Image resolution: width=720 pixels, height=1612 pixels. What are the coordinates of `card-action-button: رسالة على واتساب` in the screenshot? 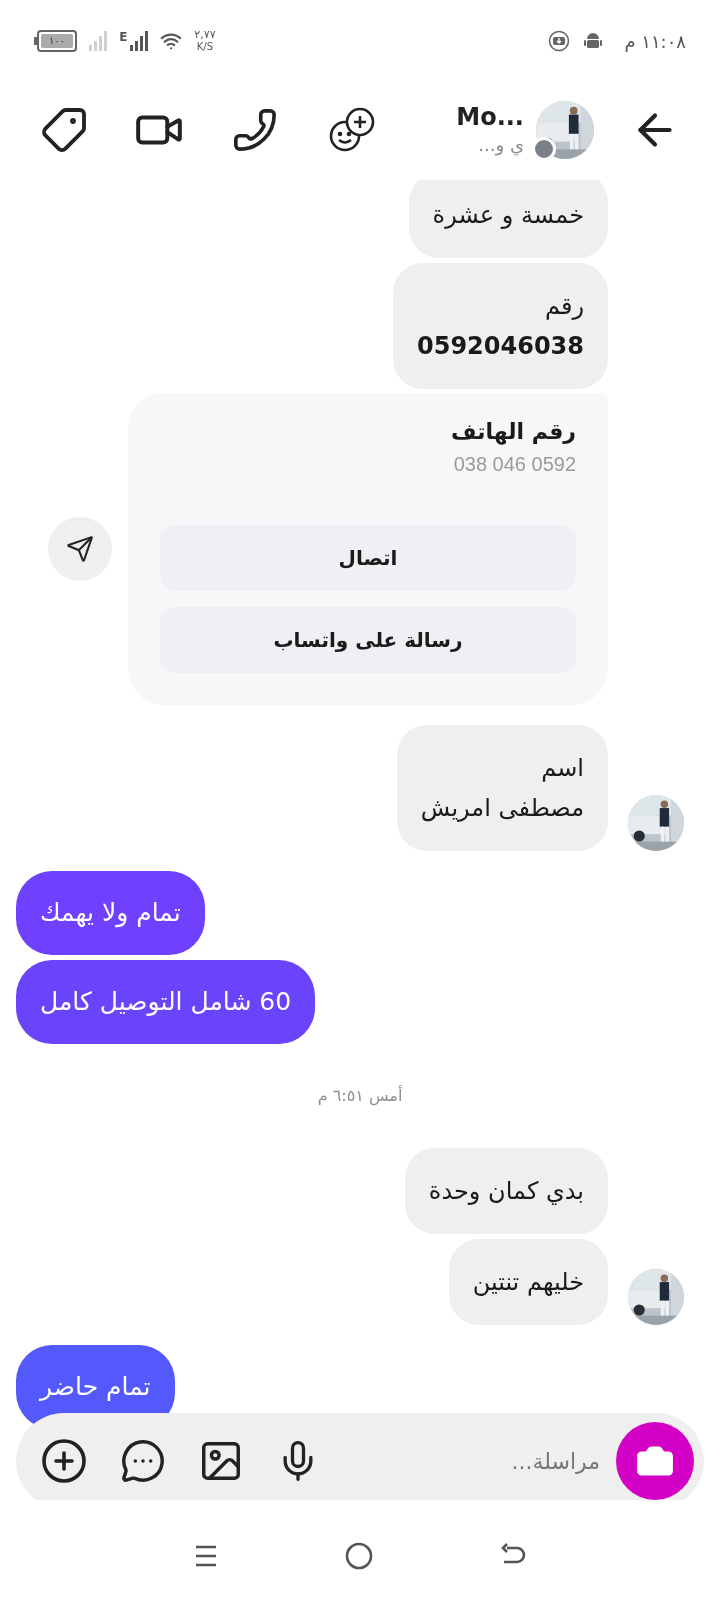 It's located at (368, 640).